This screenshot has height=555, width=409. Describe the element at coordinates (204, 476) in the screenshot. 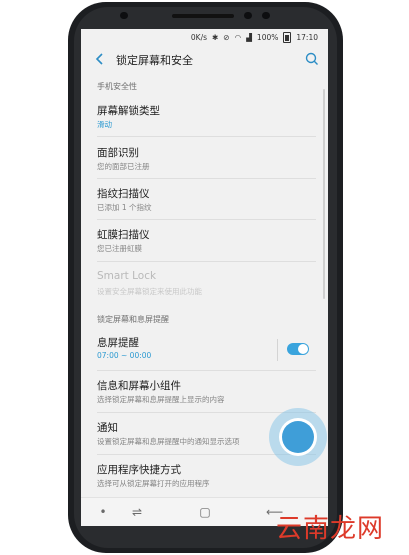

I see `setting-app-shortcuts: 应用程序快捷方式 选择可从锁定屏幕打开的应用程序` at that location.